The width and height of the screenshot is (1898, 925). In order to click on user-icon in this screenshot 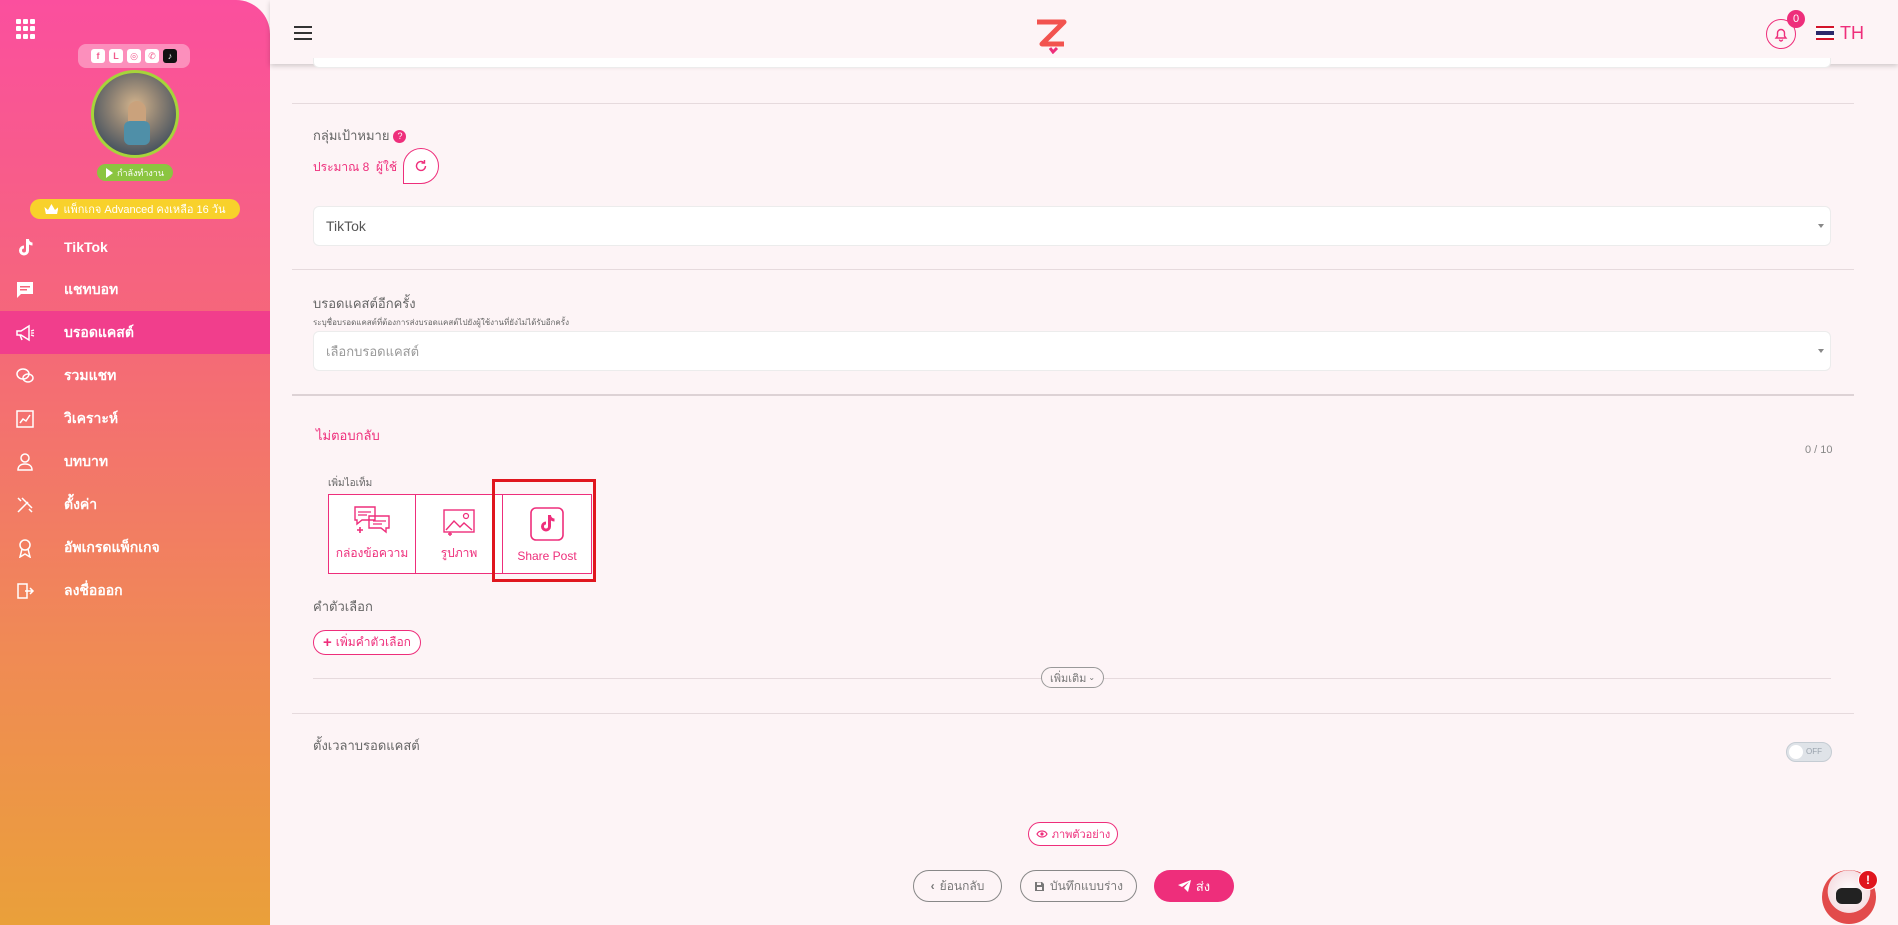, I will do `click(25, 462)`.